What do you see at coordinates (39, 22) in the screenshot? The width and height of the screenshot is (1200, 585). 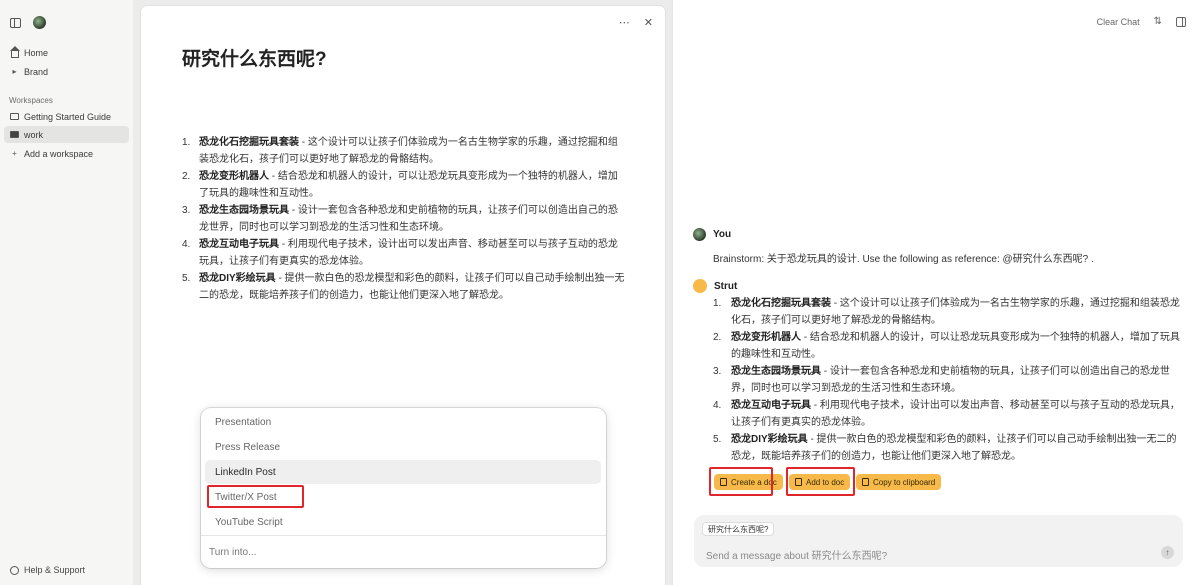 I see `avatar` at bounding box center [39, 22].